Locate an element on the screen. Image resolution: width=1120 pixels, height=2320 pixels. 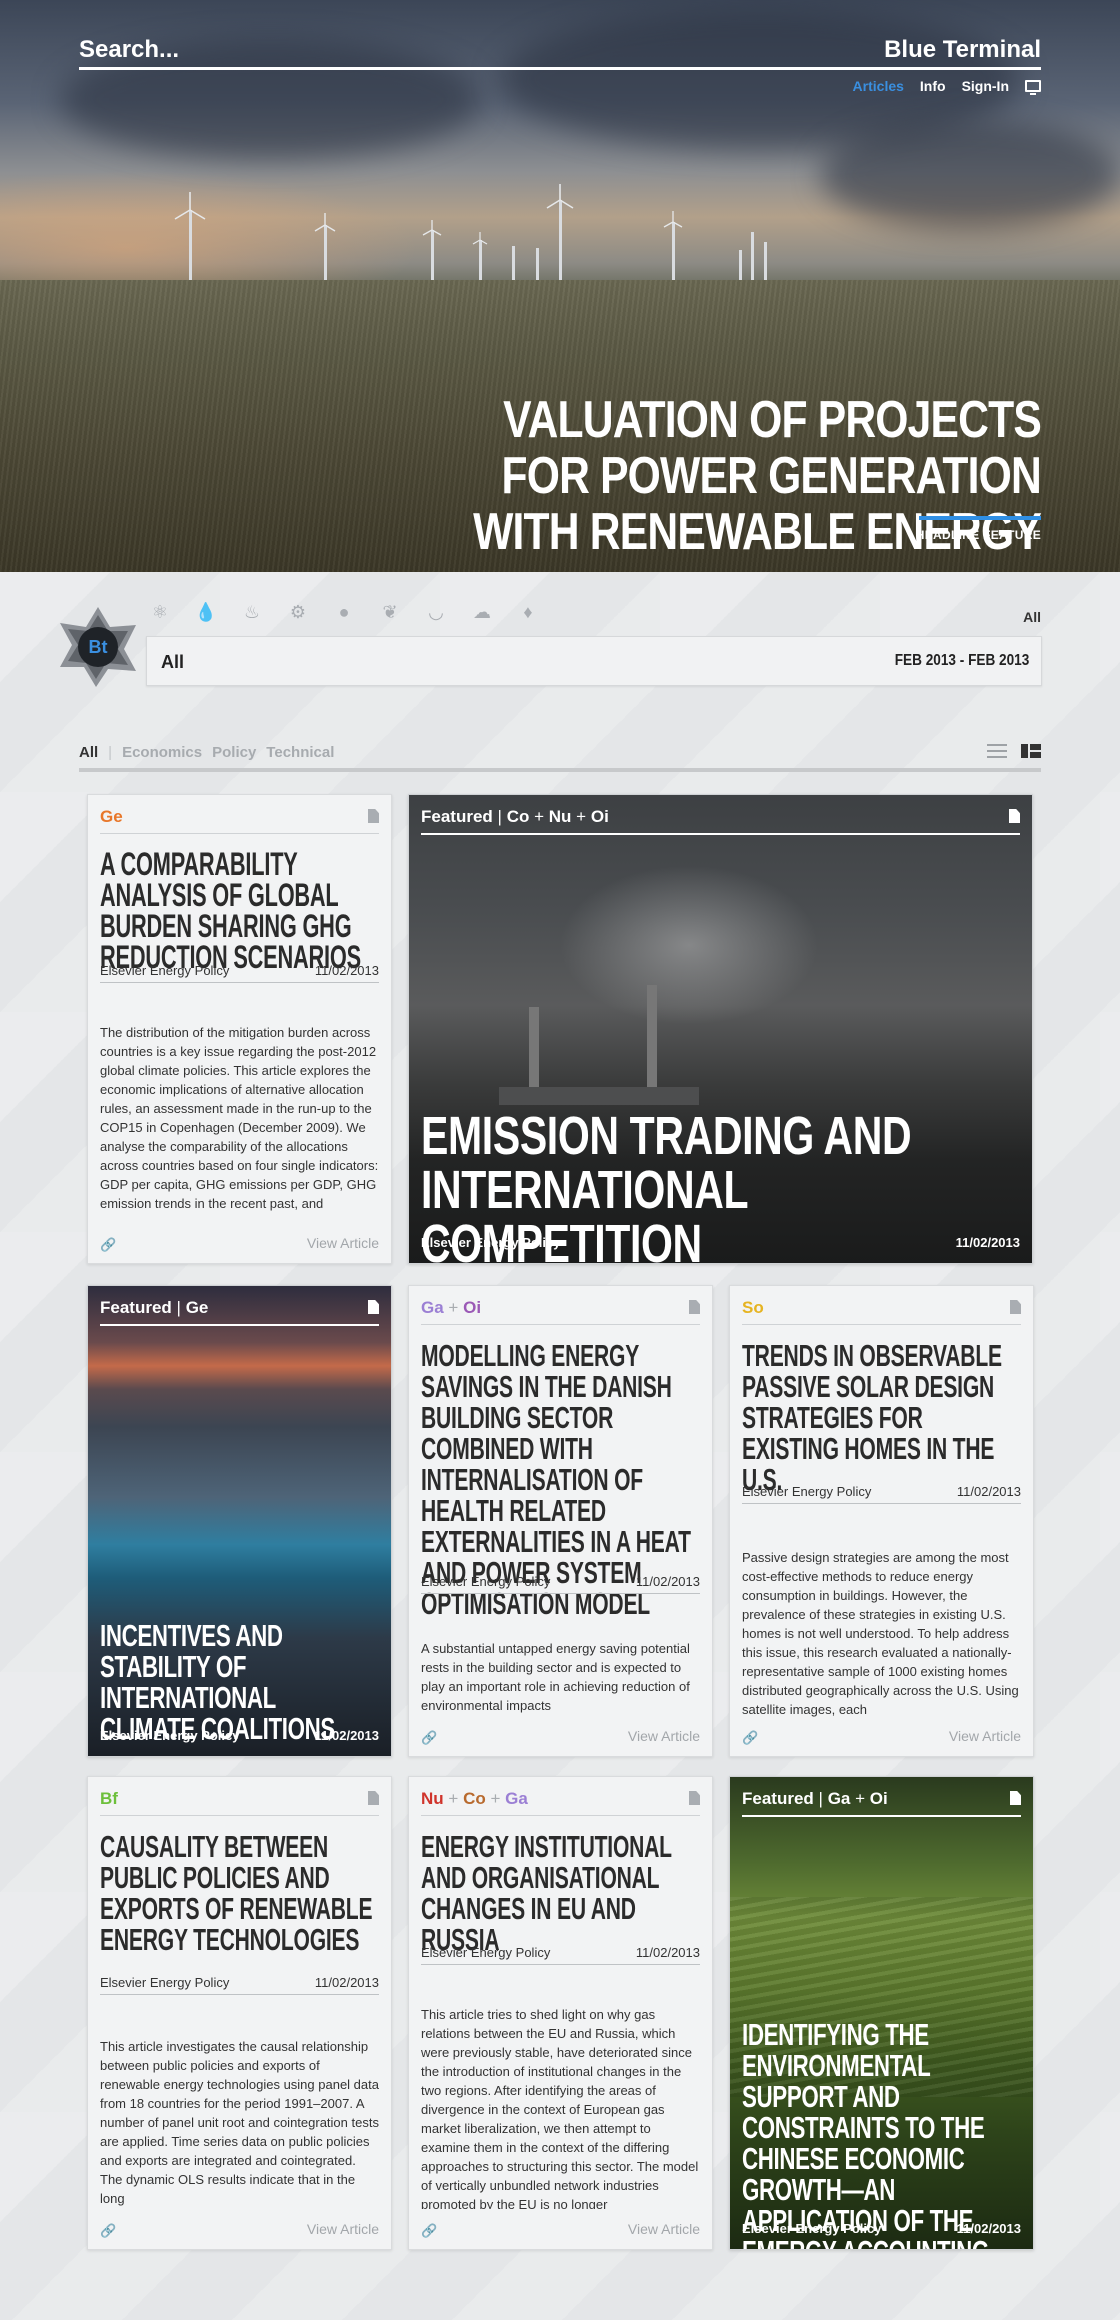
gear-icon: ⚙ is located at coordinates (298, 612).